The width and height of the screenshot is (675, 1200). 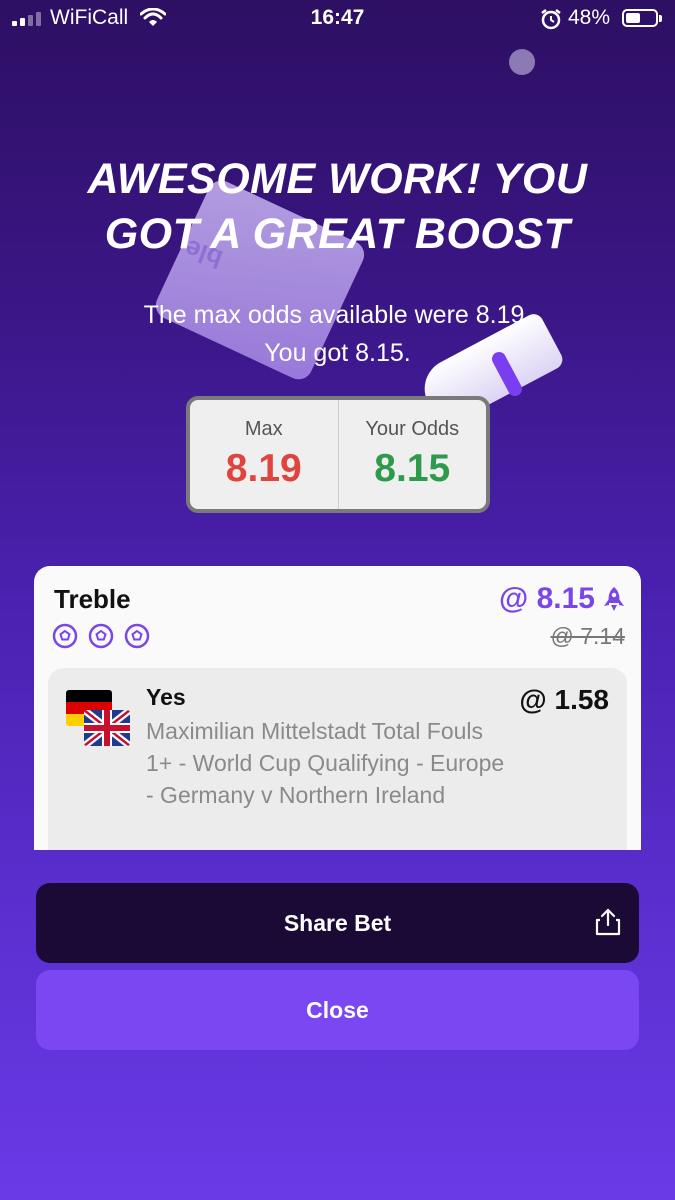 I want to click on headline-line-1: AWESOME WORK! YOU, so click(x=337, y=179).